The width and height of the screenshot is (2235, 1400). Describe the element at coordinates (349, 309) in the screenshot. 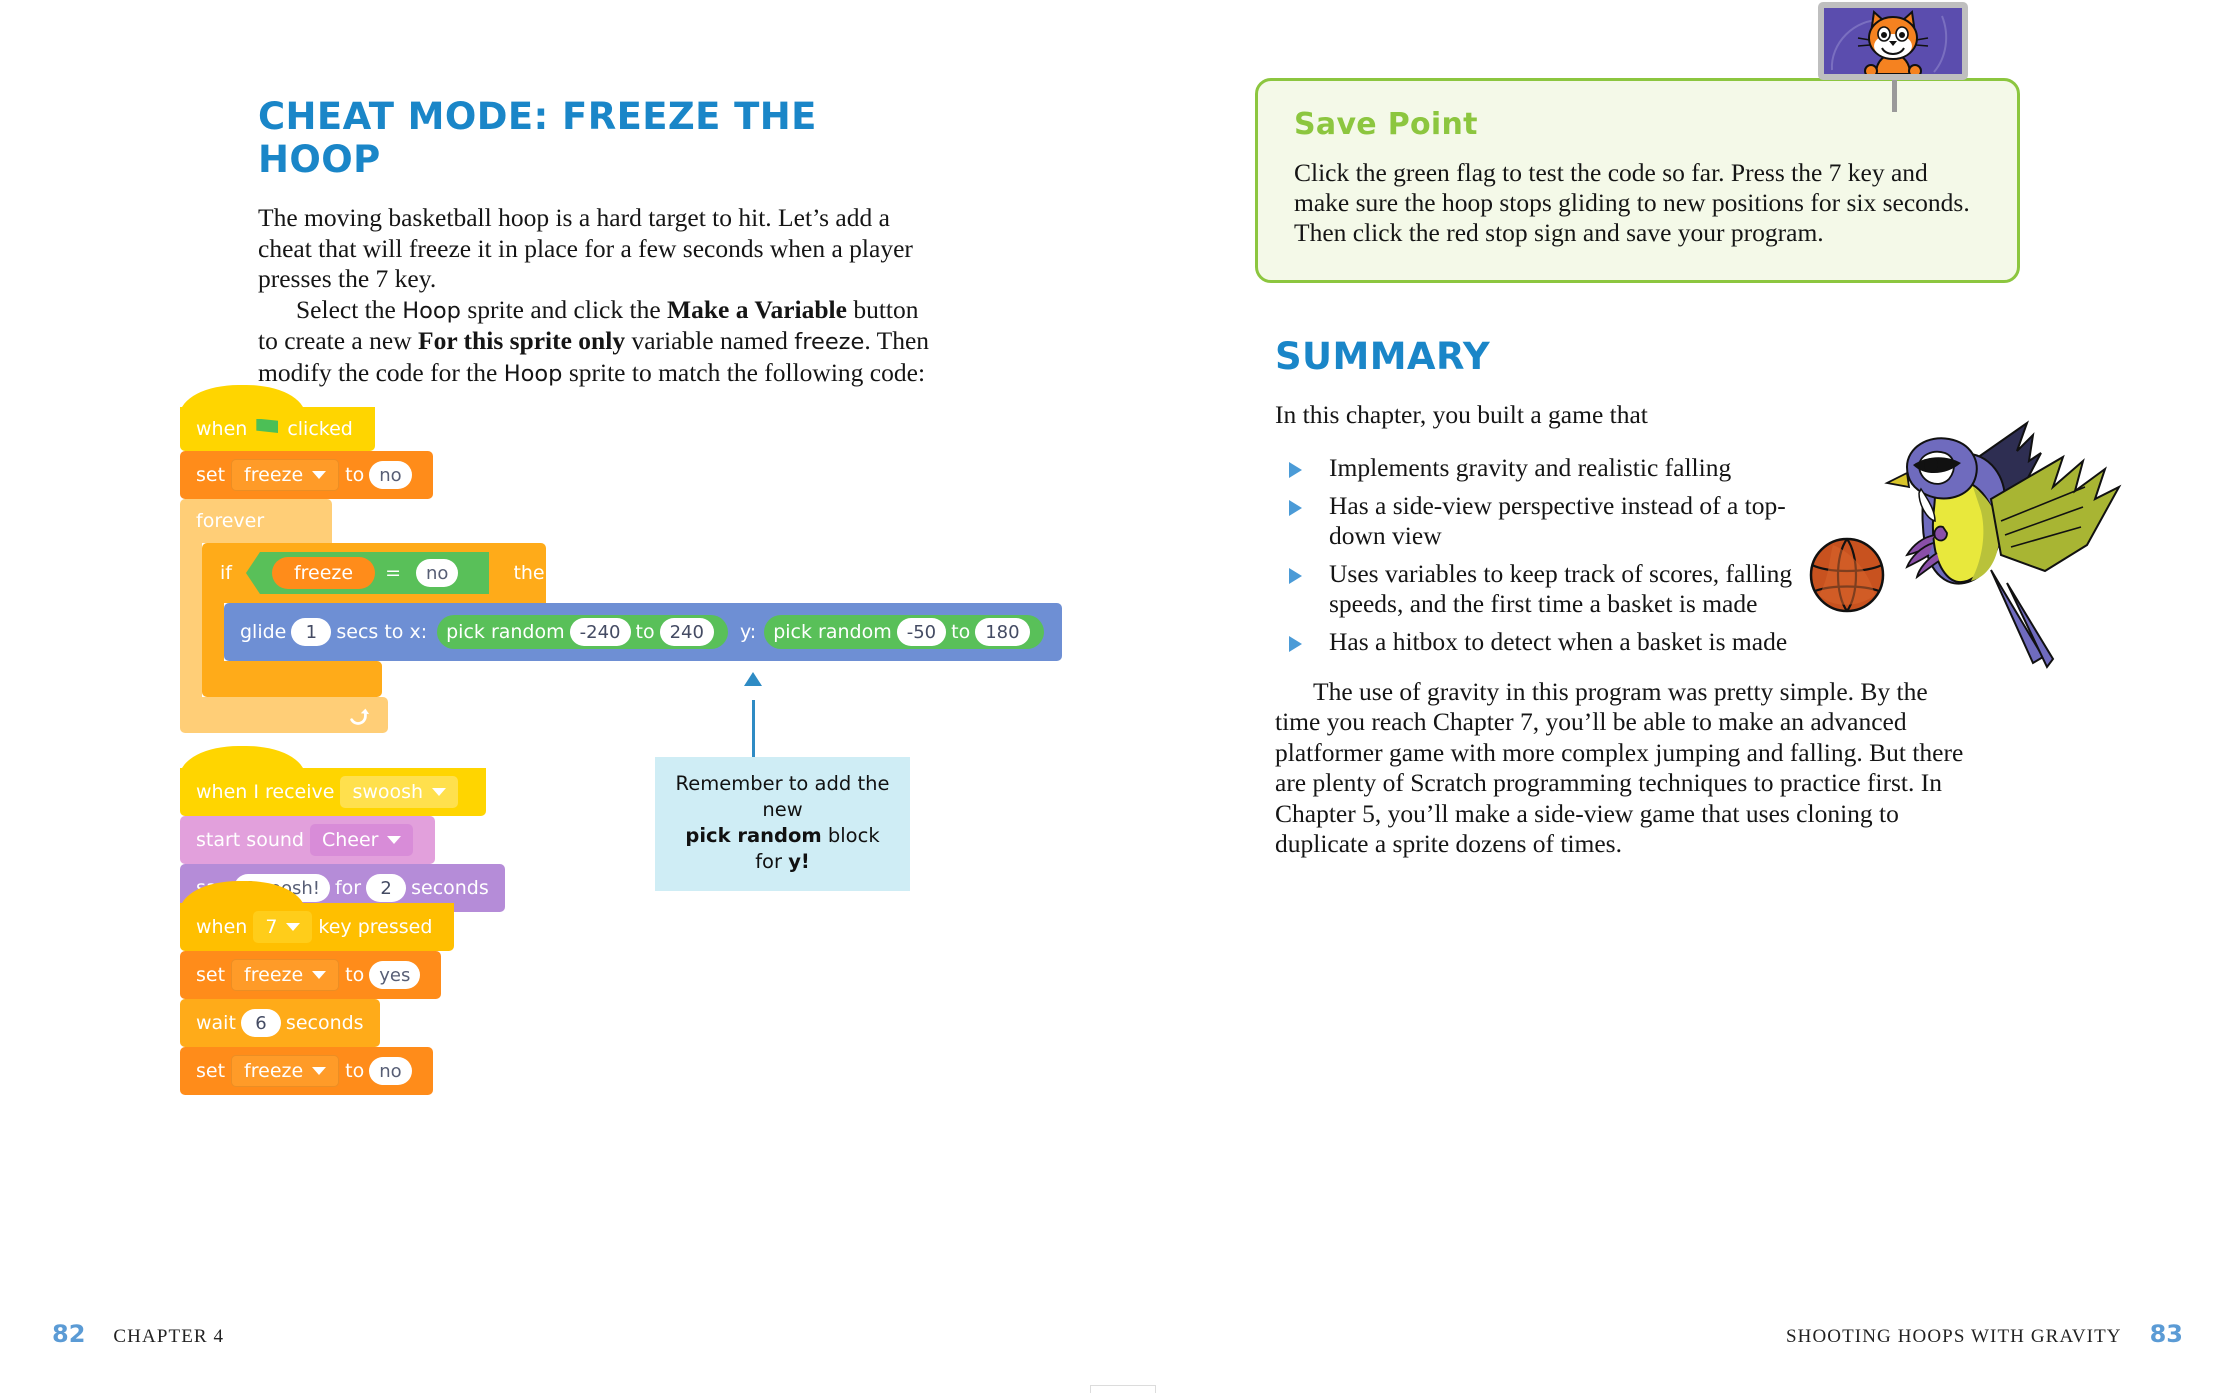

I see `text-run: Select the` at that location.